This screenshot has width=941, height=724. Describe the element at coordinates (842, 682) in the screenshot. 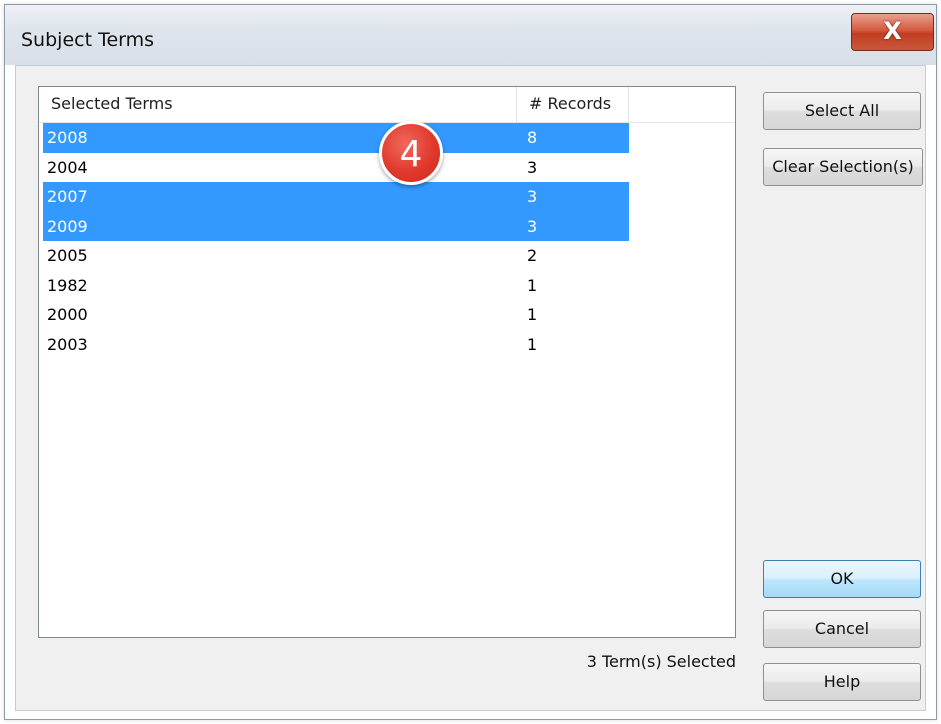

I see `help-button: Help` at that location.